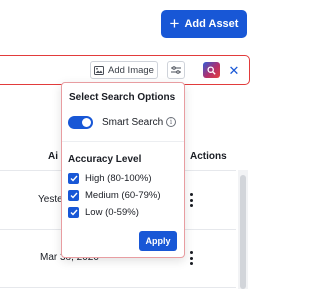 The height and width of the screenshot is (289, 320). What do you see at coordinates (105, 159) in the screenshot?
I see `accuracy-level-title: Accuracy Level` at bounding box center [105, 159].